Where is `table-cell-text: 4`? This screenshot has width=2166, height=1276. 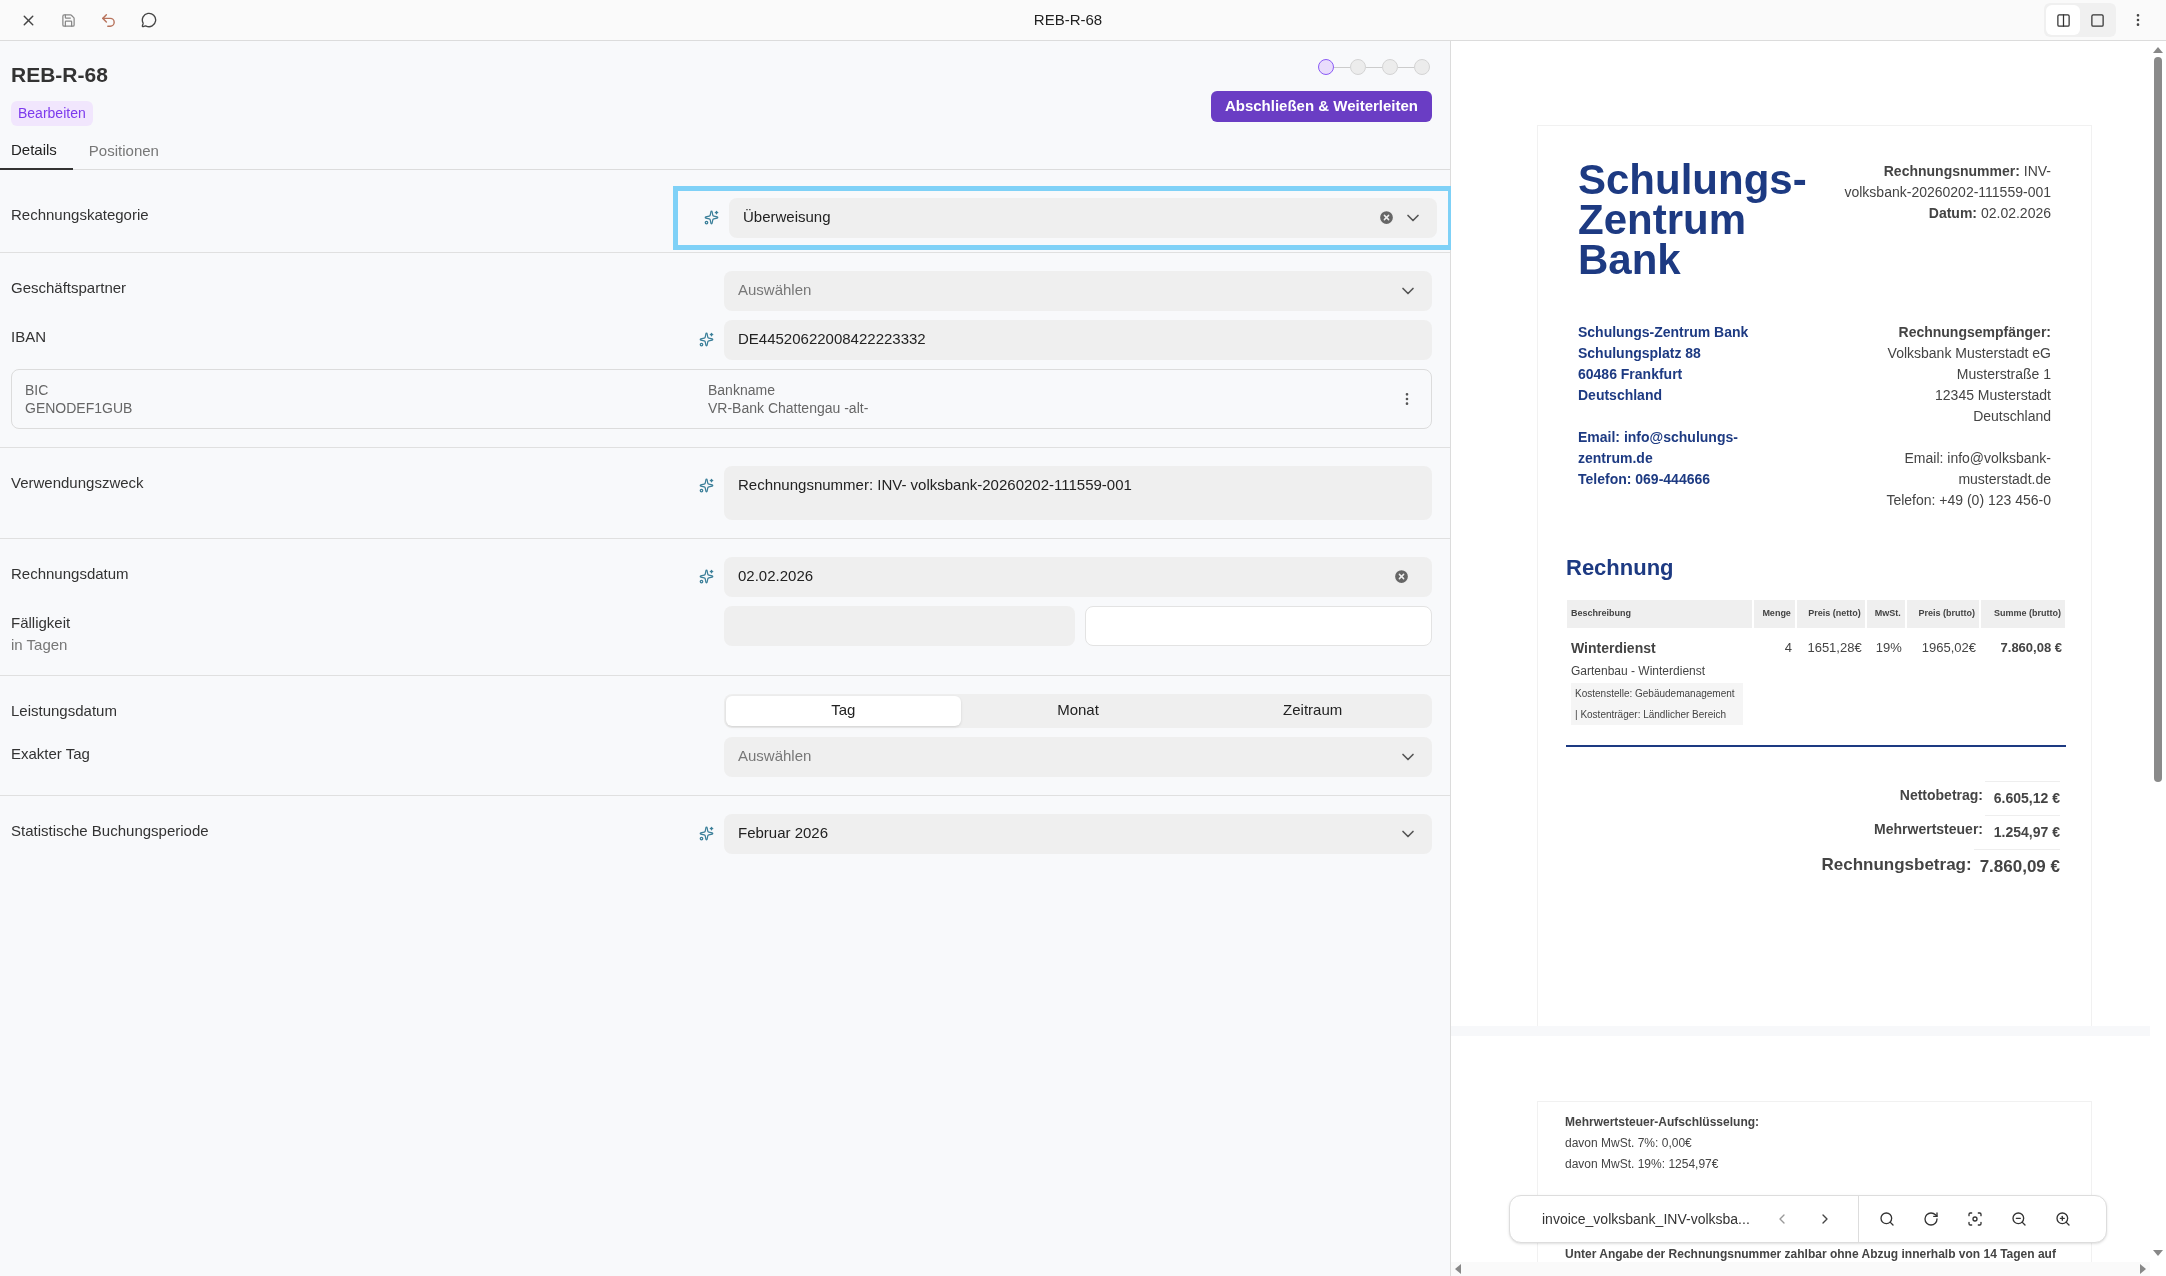
table-cell-text: 4 is located at coordinates (1788, 648).